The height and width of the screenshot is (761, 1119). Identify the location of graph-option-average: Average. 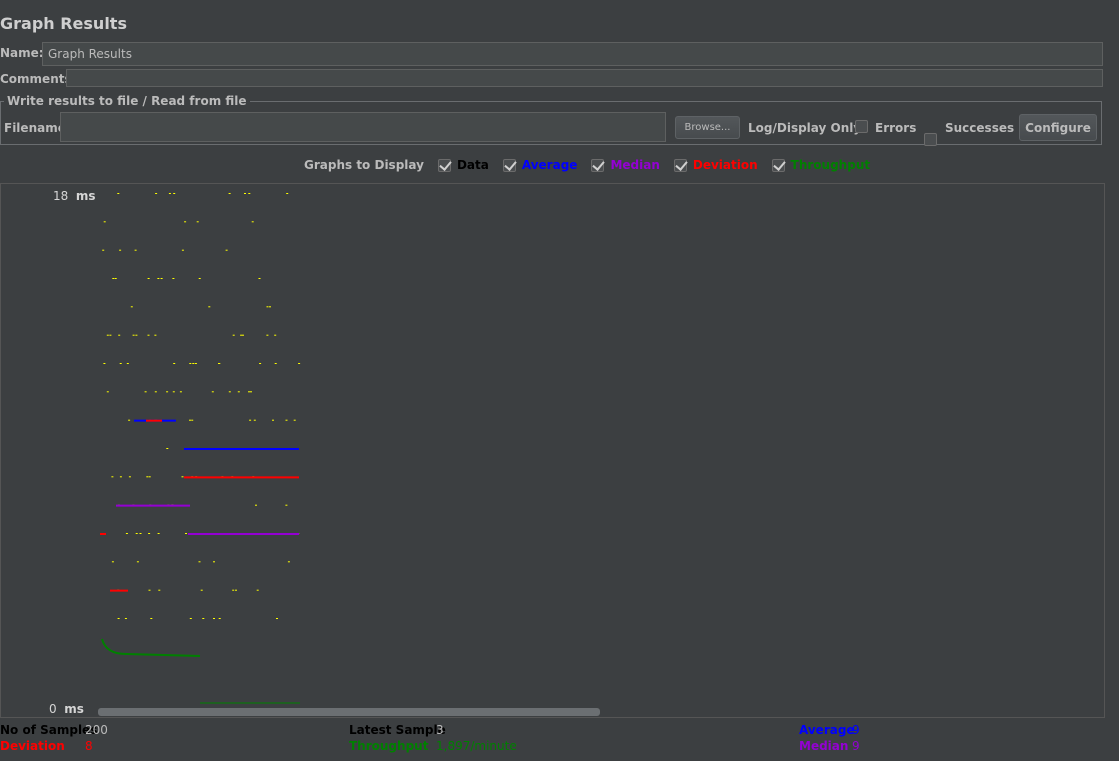
(539, 165).